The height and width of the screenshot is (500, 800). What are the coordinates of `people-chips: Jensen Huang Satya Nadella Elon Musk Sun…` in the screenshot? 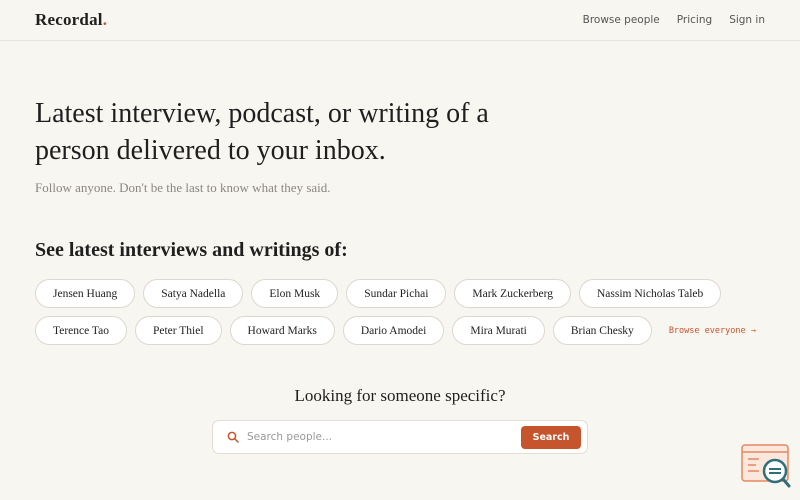 It's located at (405, 316).